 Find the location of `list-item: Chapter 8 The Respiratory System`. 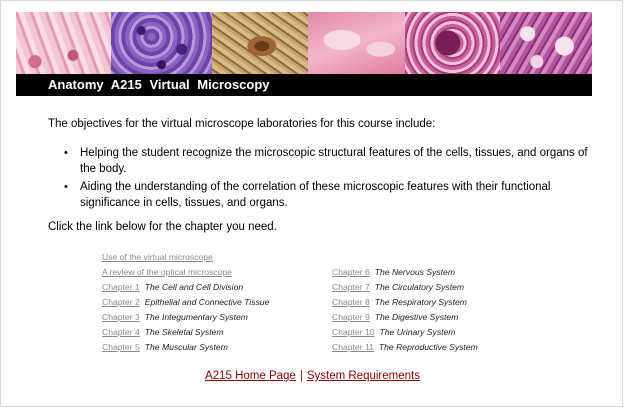

list-item: Chapter 8 The Respiratory System is located at coordinates (405, 302).